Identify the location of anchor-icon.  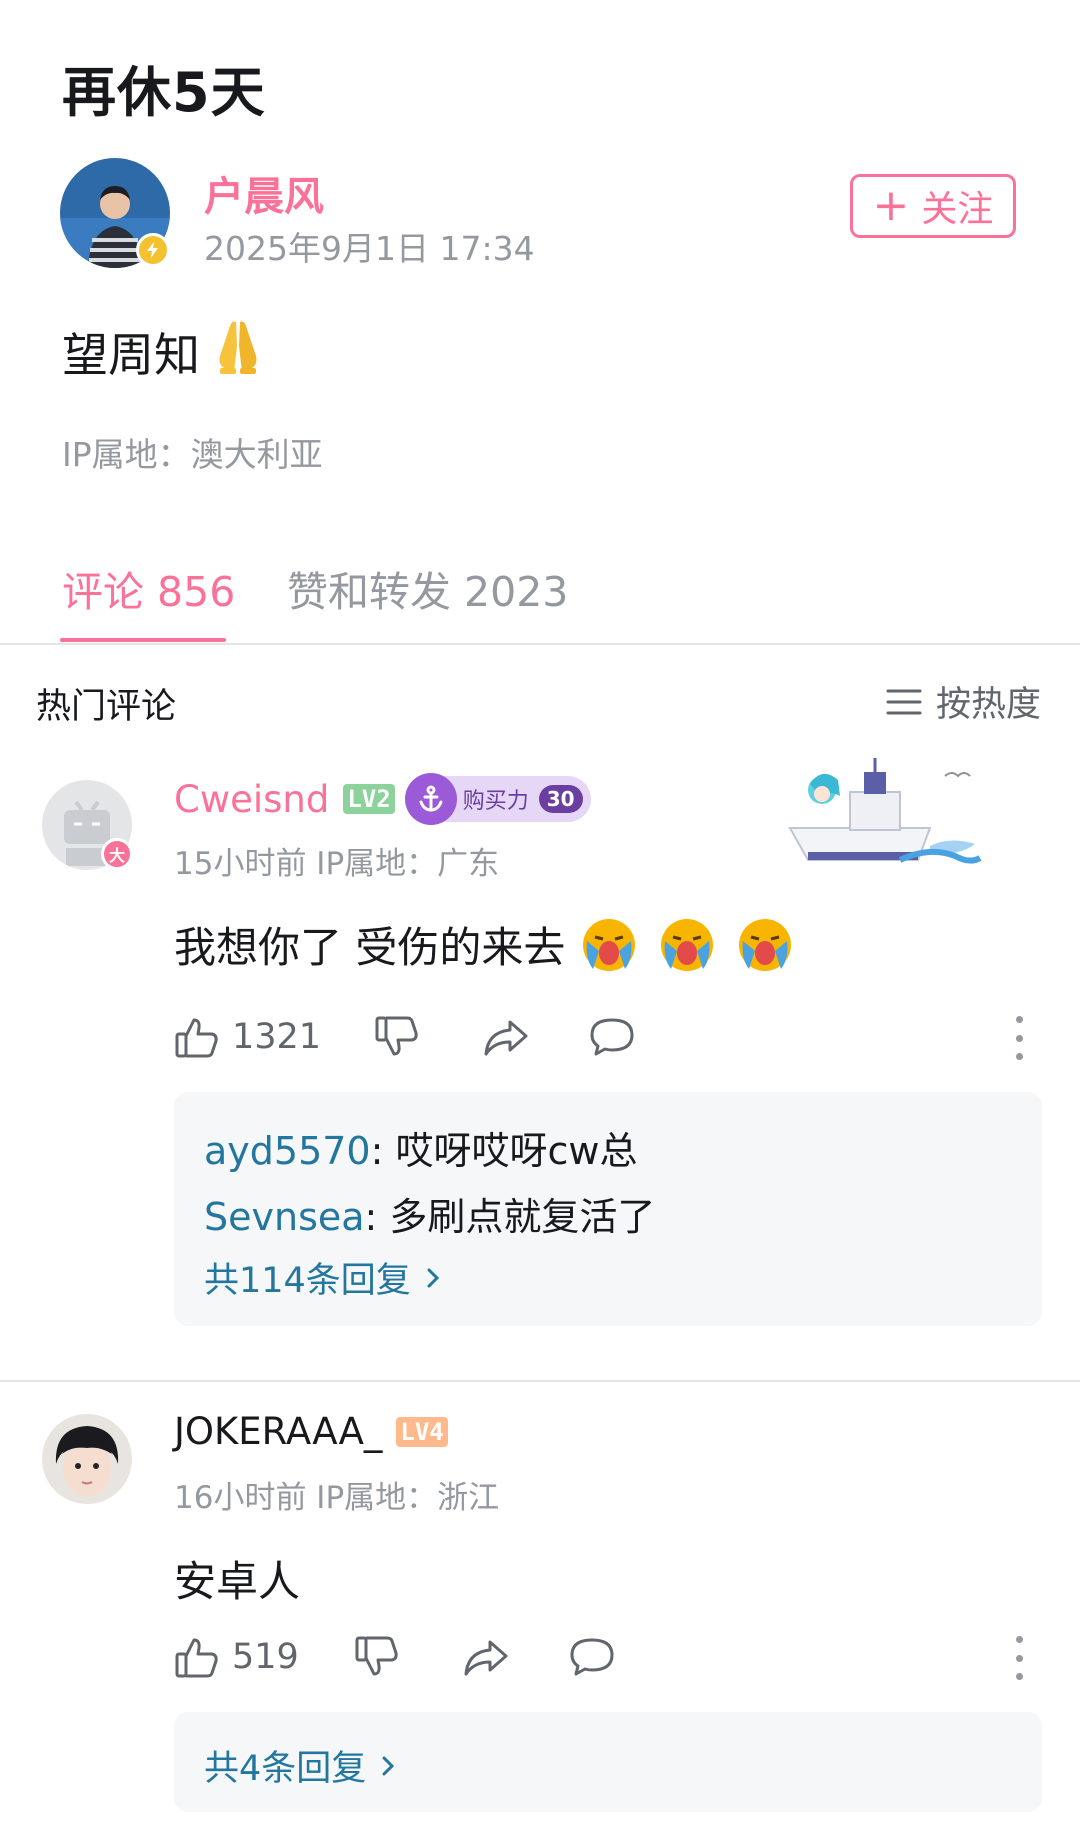
(430, 799).